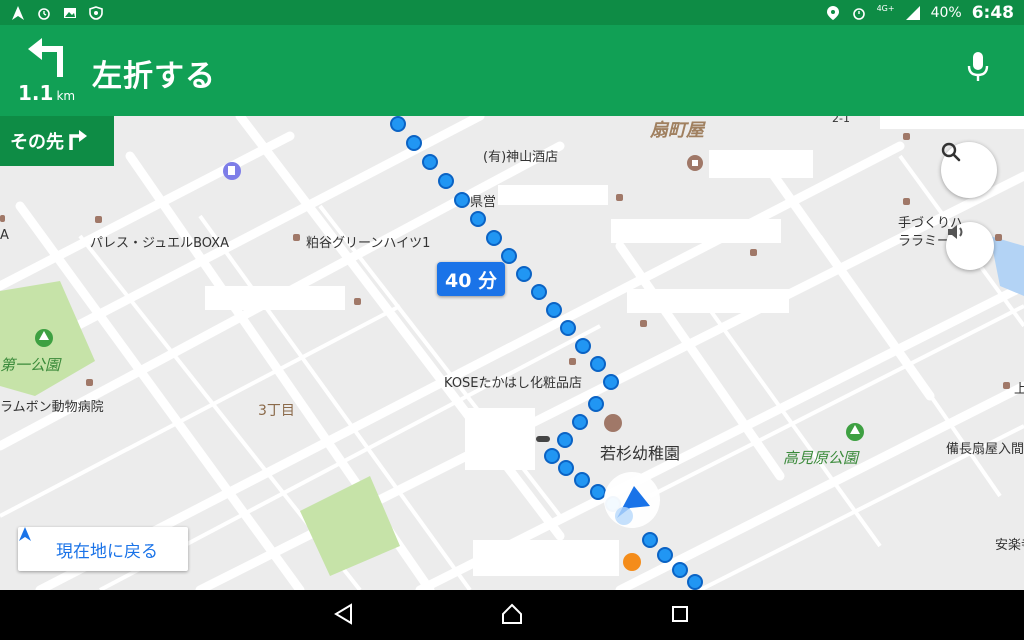  Describe the element at coordinates (96, 13) in the screenshot. I see `shield-icon` at that location.